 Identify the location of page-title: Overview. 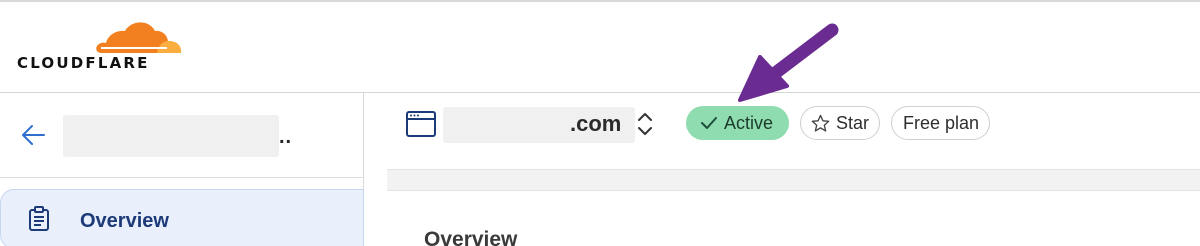
(471, 237).